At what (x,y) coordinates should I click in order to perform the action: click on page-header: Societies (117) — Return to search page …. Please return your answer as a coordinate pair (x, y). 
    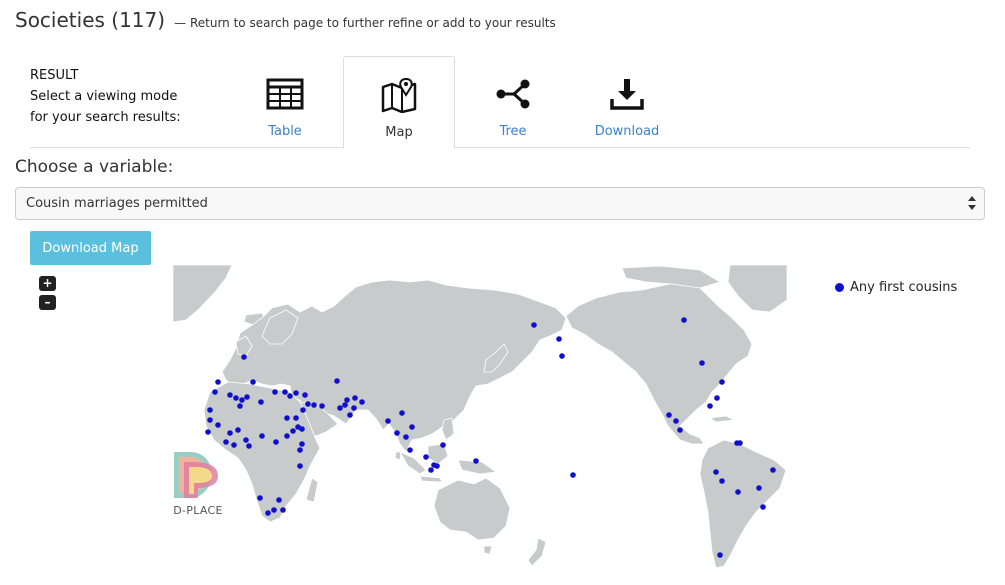
    Looking at the image, I should click on (285, 20).